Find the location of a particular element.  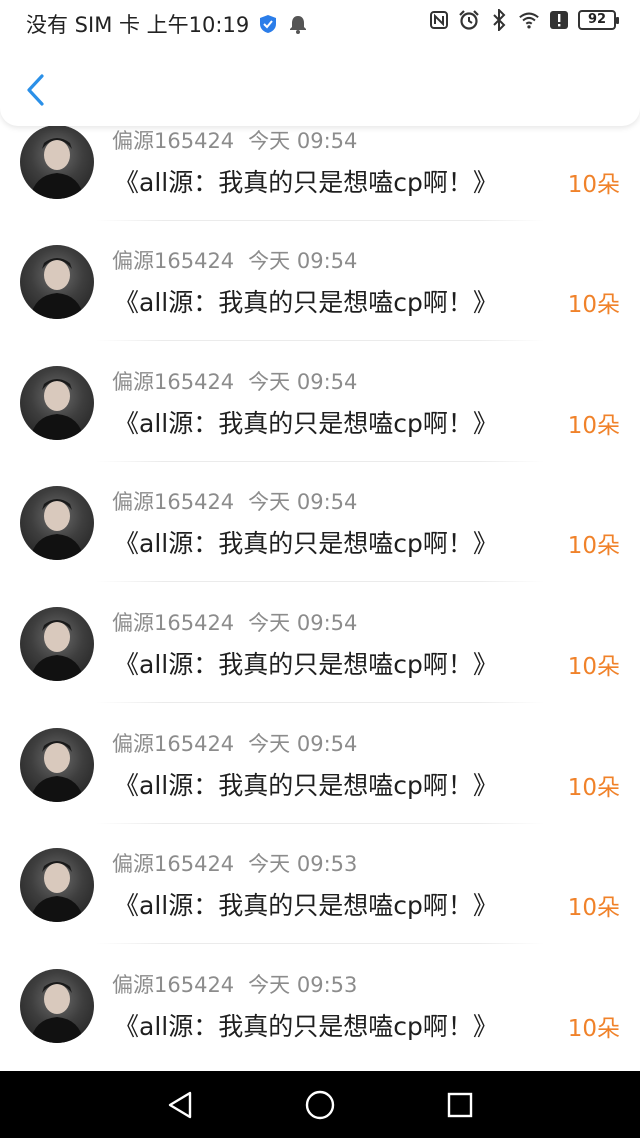

nav-back-button is located at coordinates (180, 1105).